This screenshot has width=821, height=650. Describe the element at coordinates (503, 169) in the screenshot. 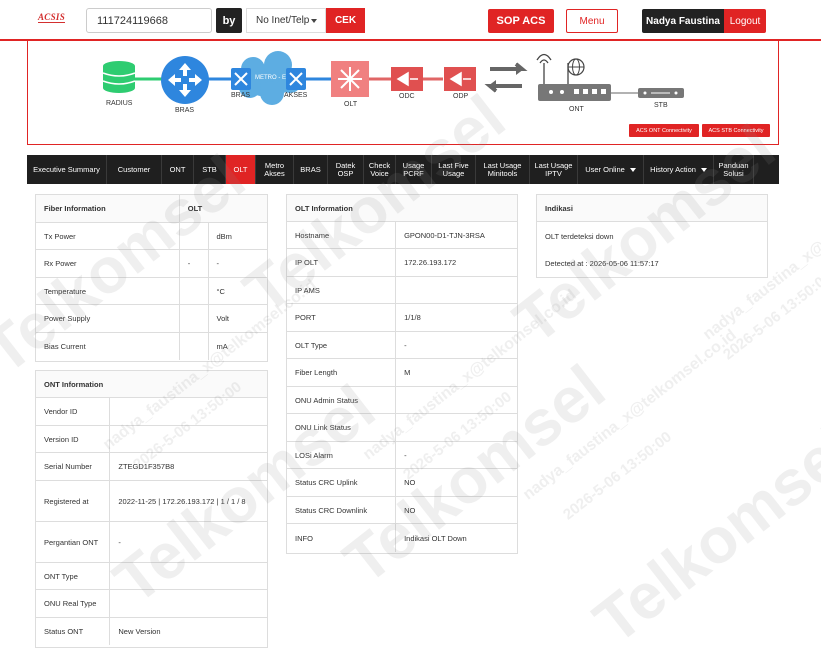

I see `tab-last-usage-minitools: Last Usage Minitools` at that location.